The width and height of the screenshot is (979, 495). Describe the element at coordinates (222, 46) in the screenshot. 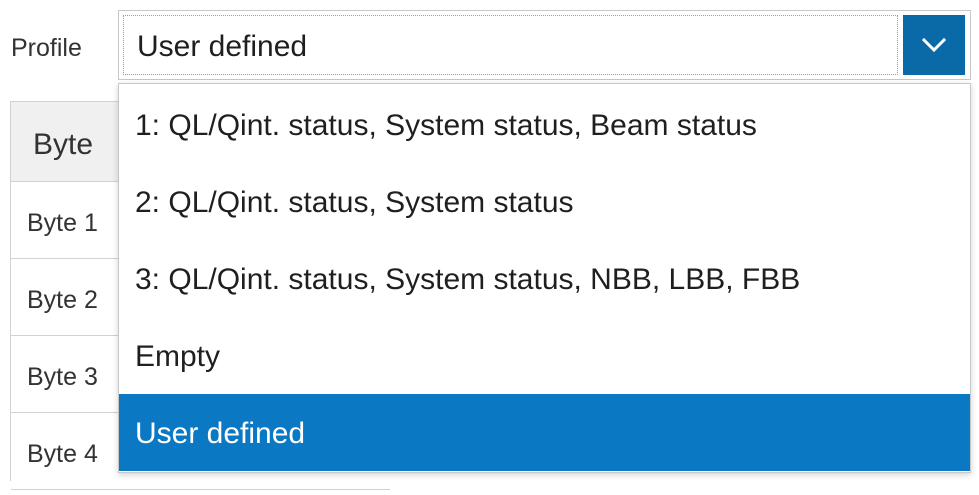

I see `profile-select-value: User defined` at that location.